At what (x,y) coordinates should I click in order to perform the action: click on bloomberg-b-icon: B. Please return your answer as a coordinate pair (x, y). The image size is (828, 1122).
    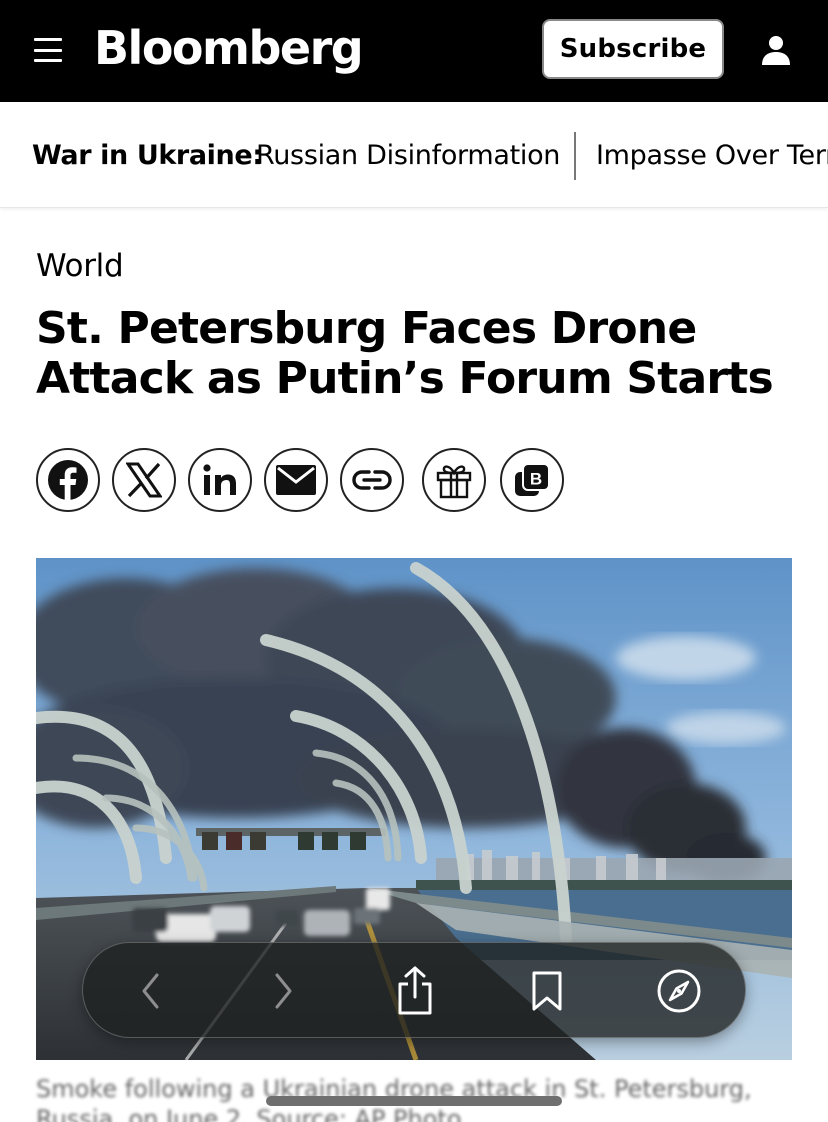
    Looking at the image, I should click on (532, 479).